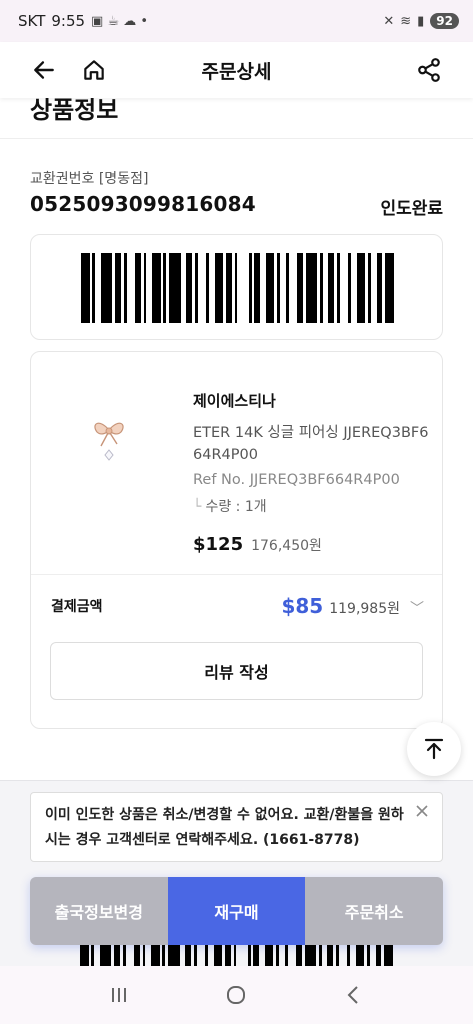 Image resolution: width=473 pixels, height=1024 pixels. What do you see at coordinates (389, 21) in the screenshot?
I see `mute-icon: ✕` at bounding box center [389, 21].